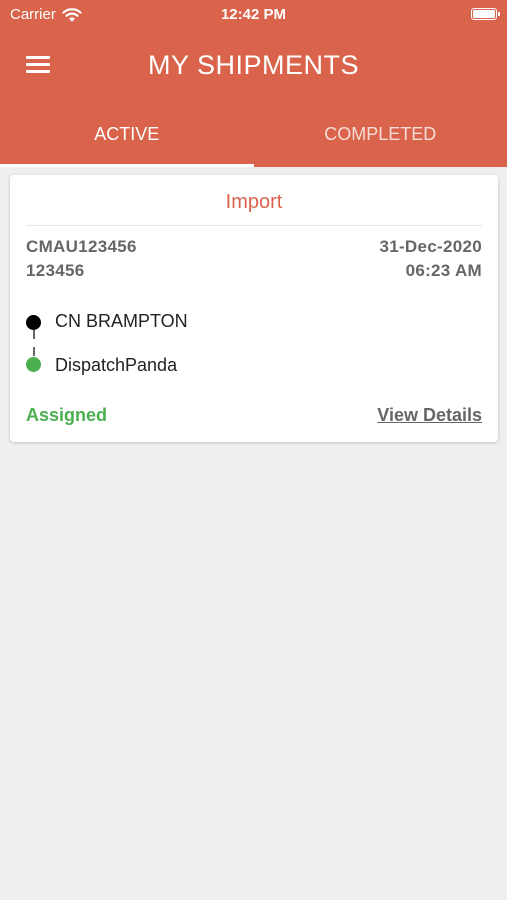  I want to click on tab-bar: ACTIVE COMPLETED, so click(253, 133).